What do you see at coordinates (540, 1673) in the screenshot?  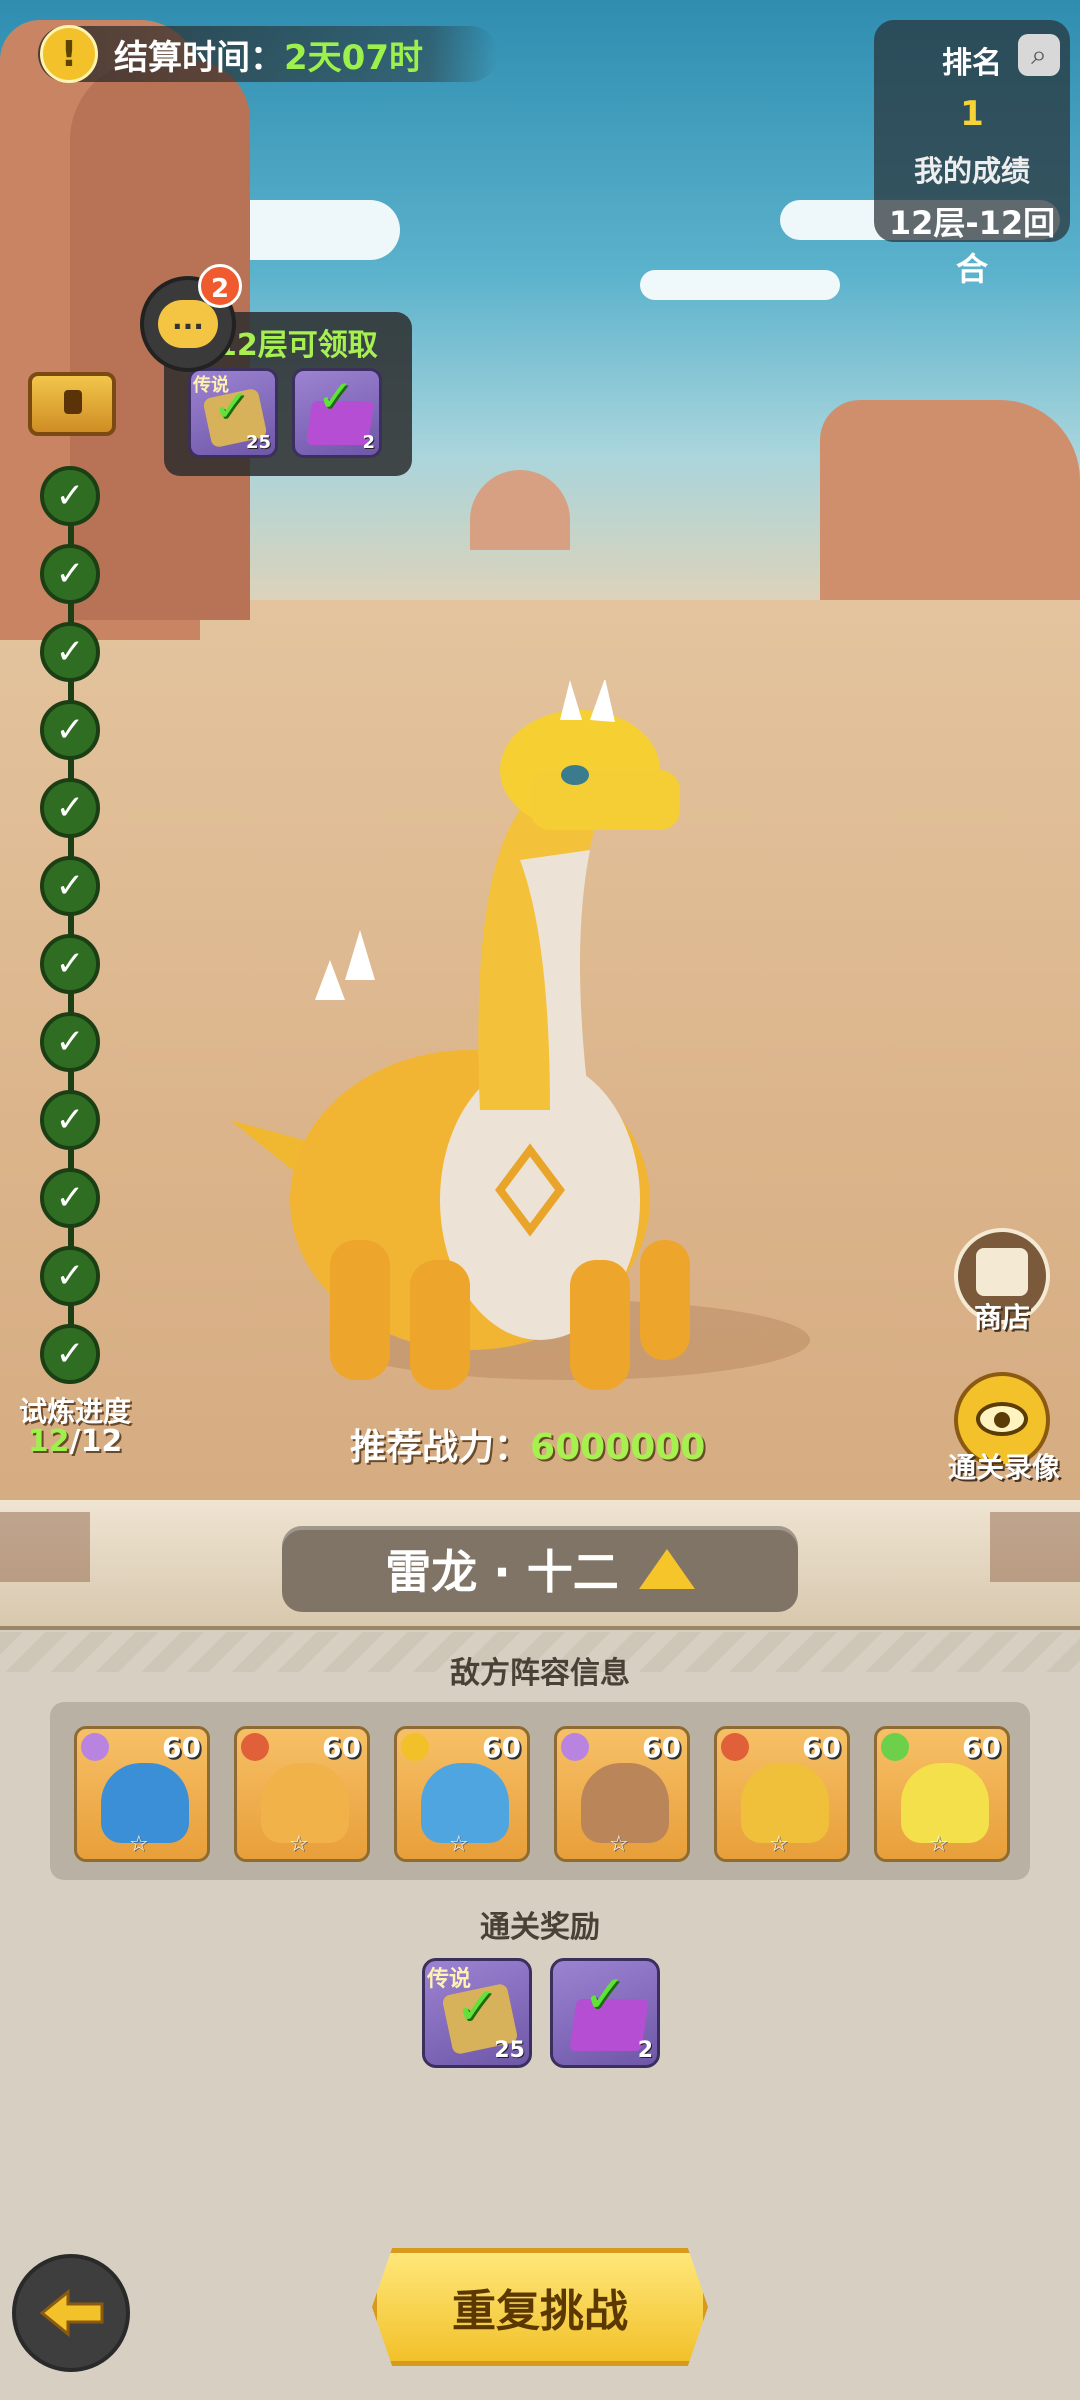 I see `enemy-section-title: 敌方阵容信息` at bounding box center [540, 1673].